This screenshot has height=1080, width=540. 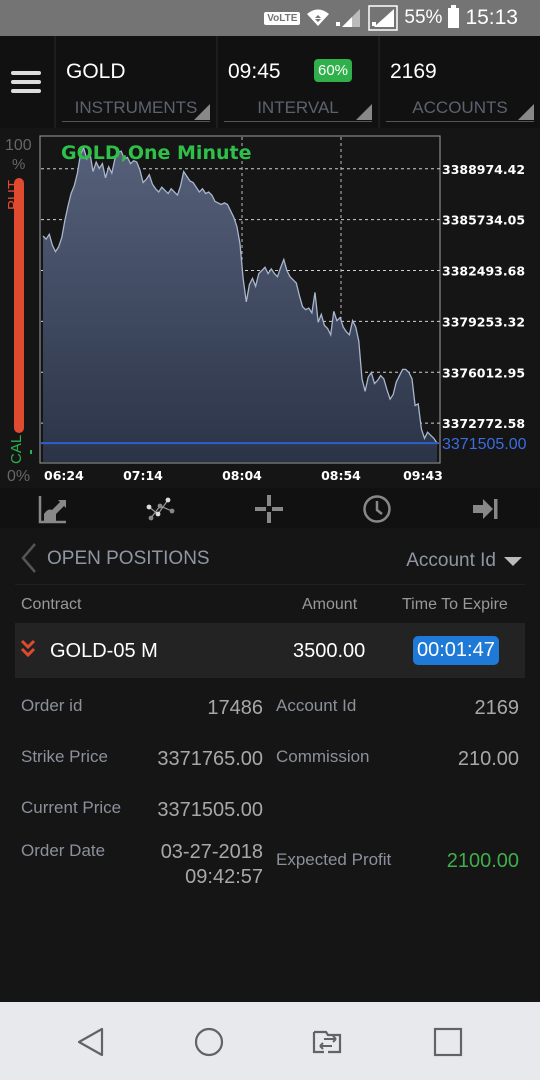 What do you see at coordinates (51, 604) in the screenshot?
I see `column-header-contract: Contract` at bounding box center [51, 604].